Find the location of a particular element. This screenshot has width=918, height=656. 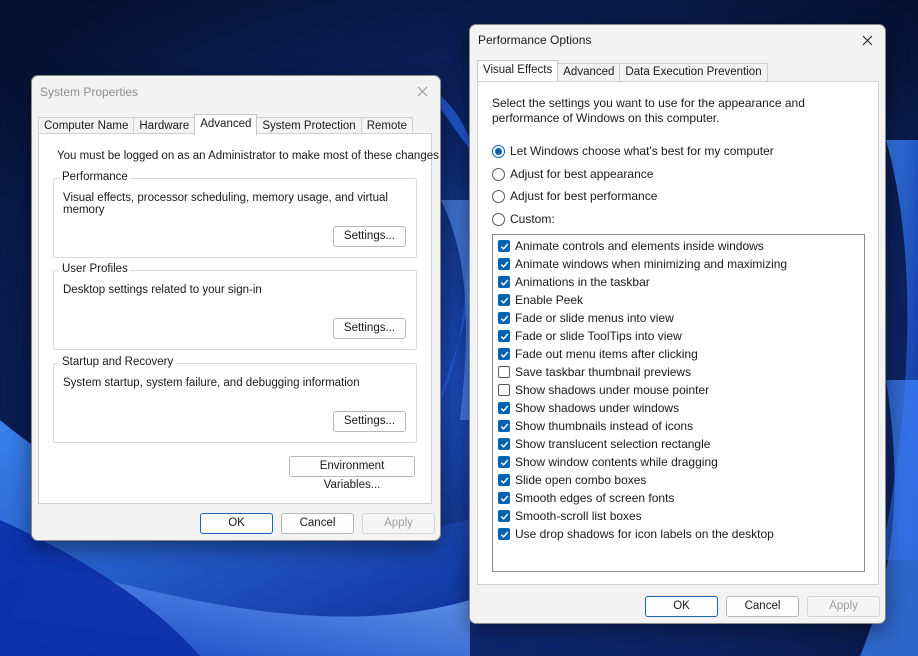

tab-data-execution-prevention: Data Execution Prevention is located at coordinates (693, 72).